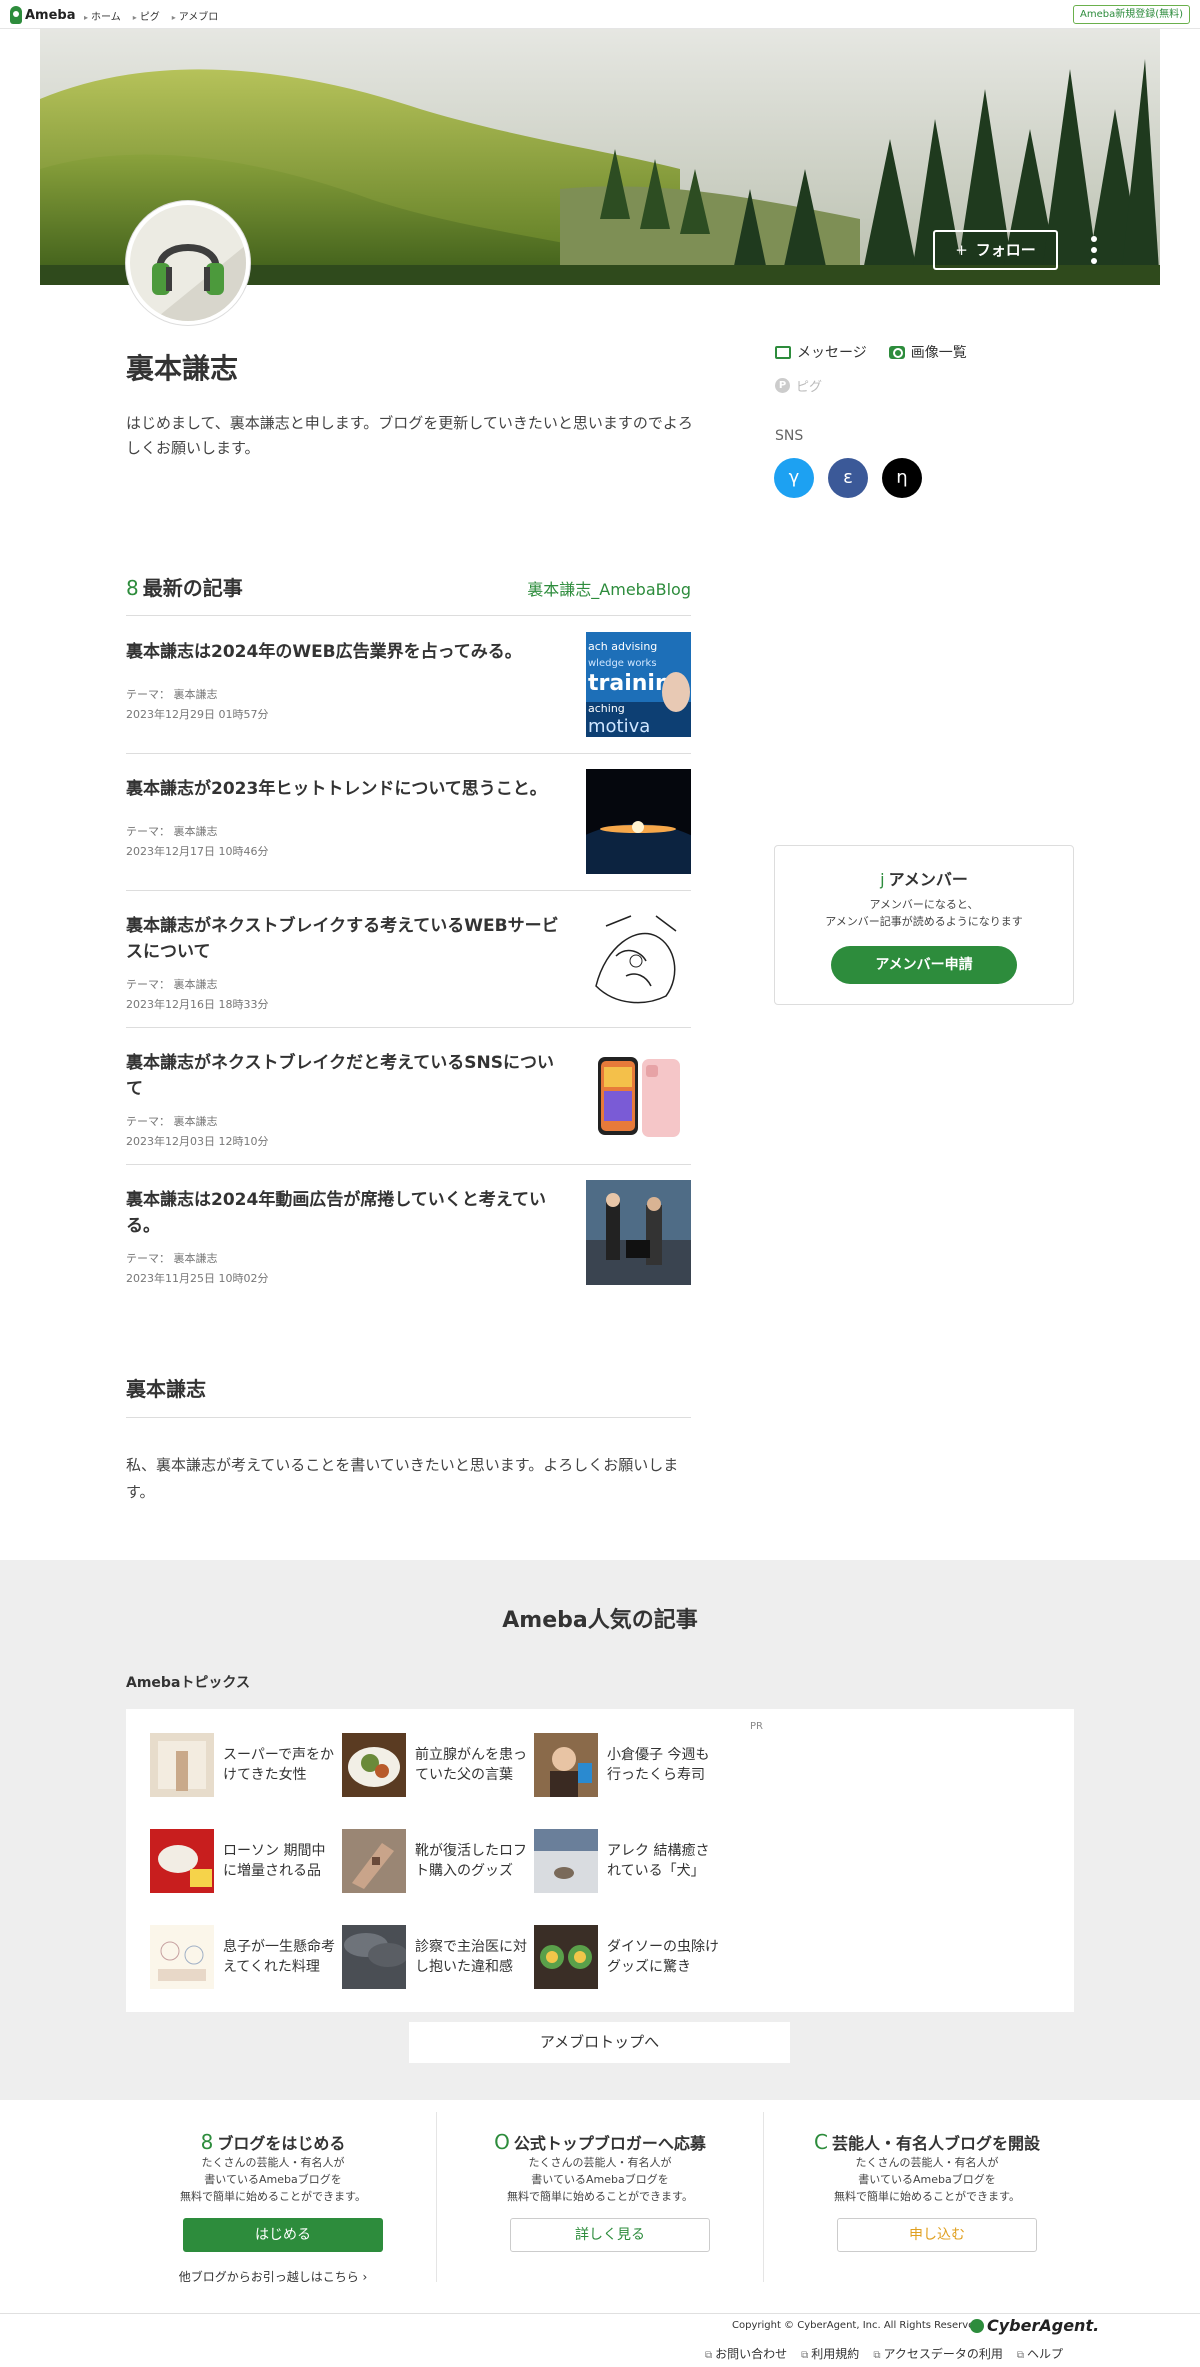  Describe the element at coordinates (600, 1620) in the screenshot. I see `popular-title: Ameba人気の記事` at that location.